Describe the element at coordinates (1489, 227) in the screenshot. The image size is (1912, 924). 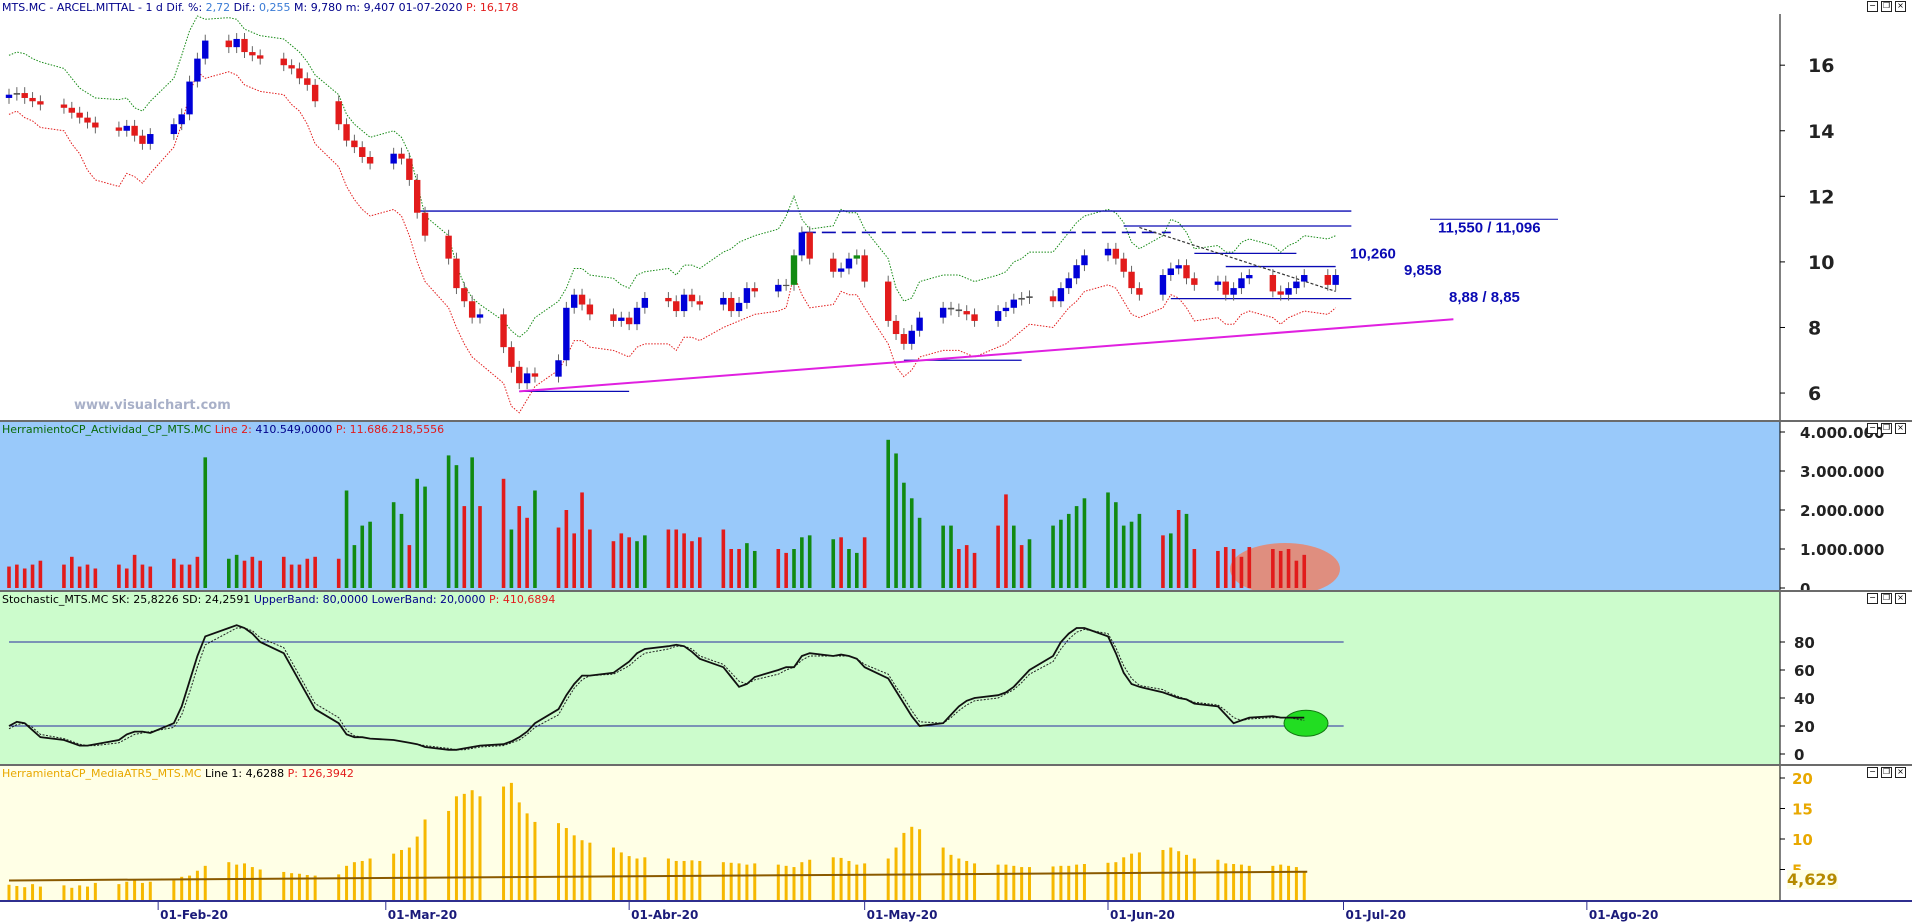
I see `price-annotation-label: 11,550 / 11,096` at that location.